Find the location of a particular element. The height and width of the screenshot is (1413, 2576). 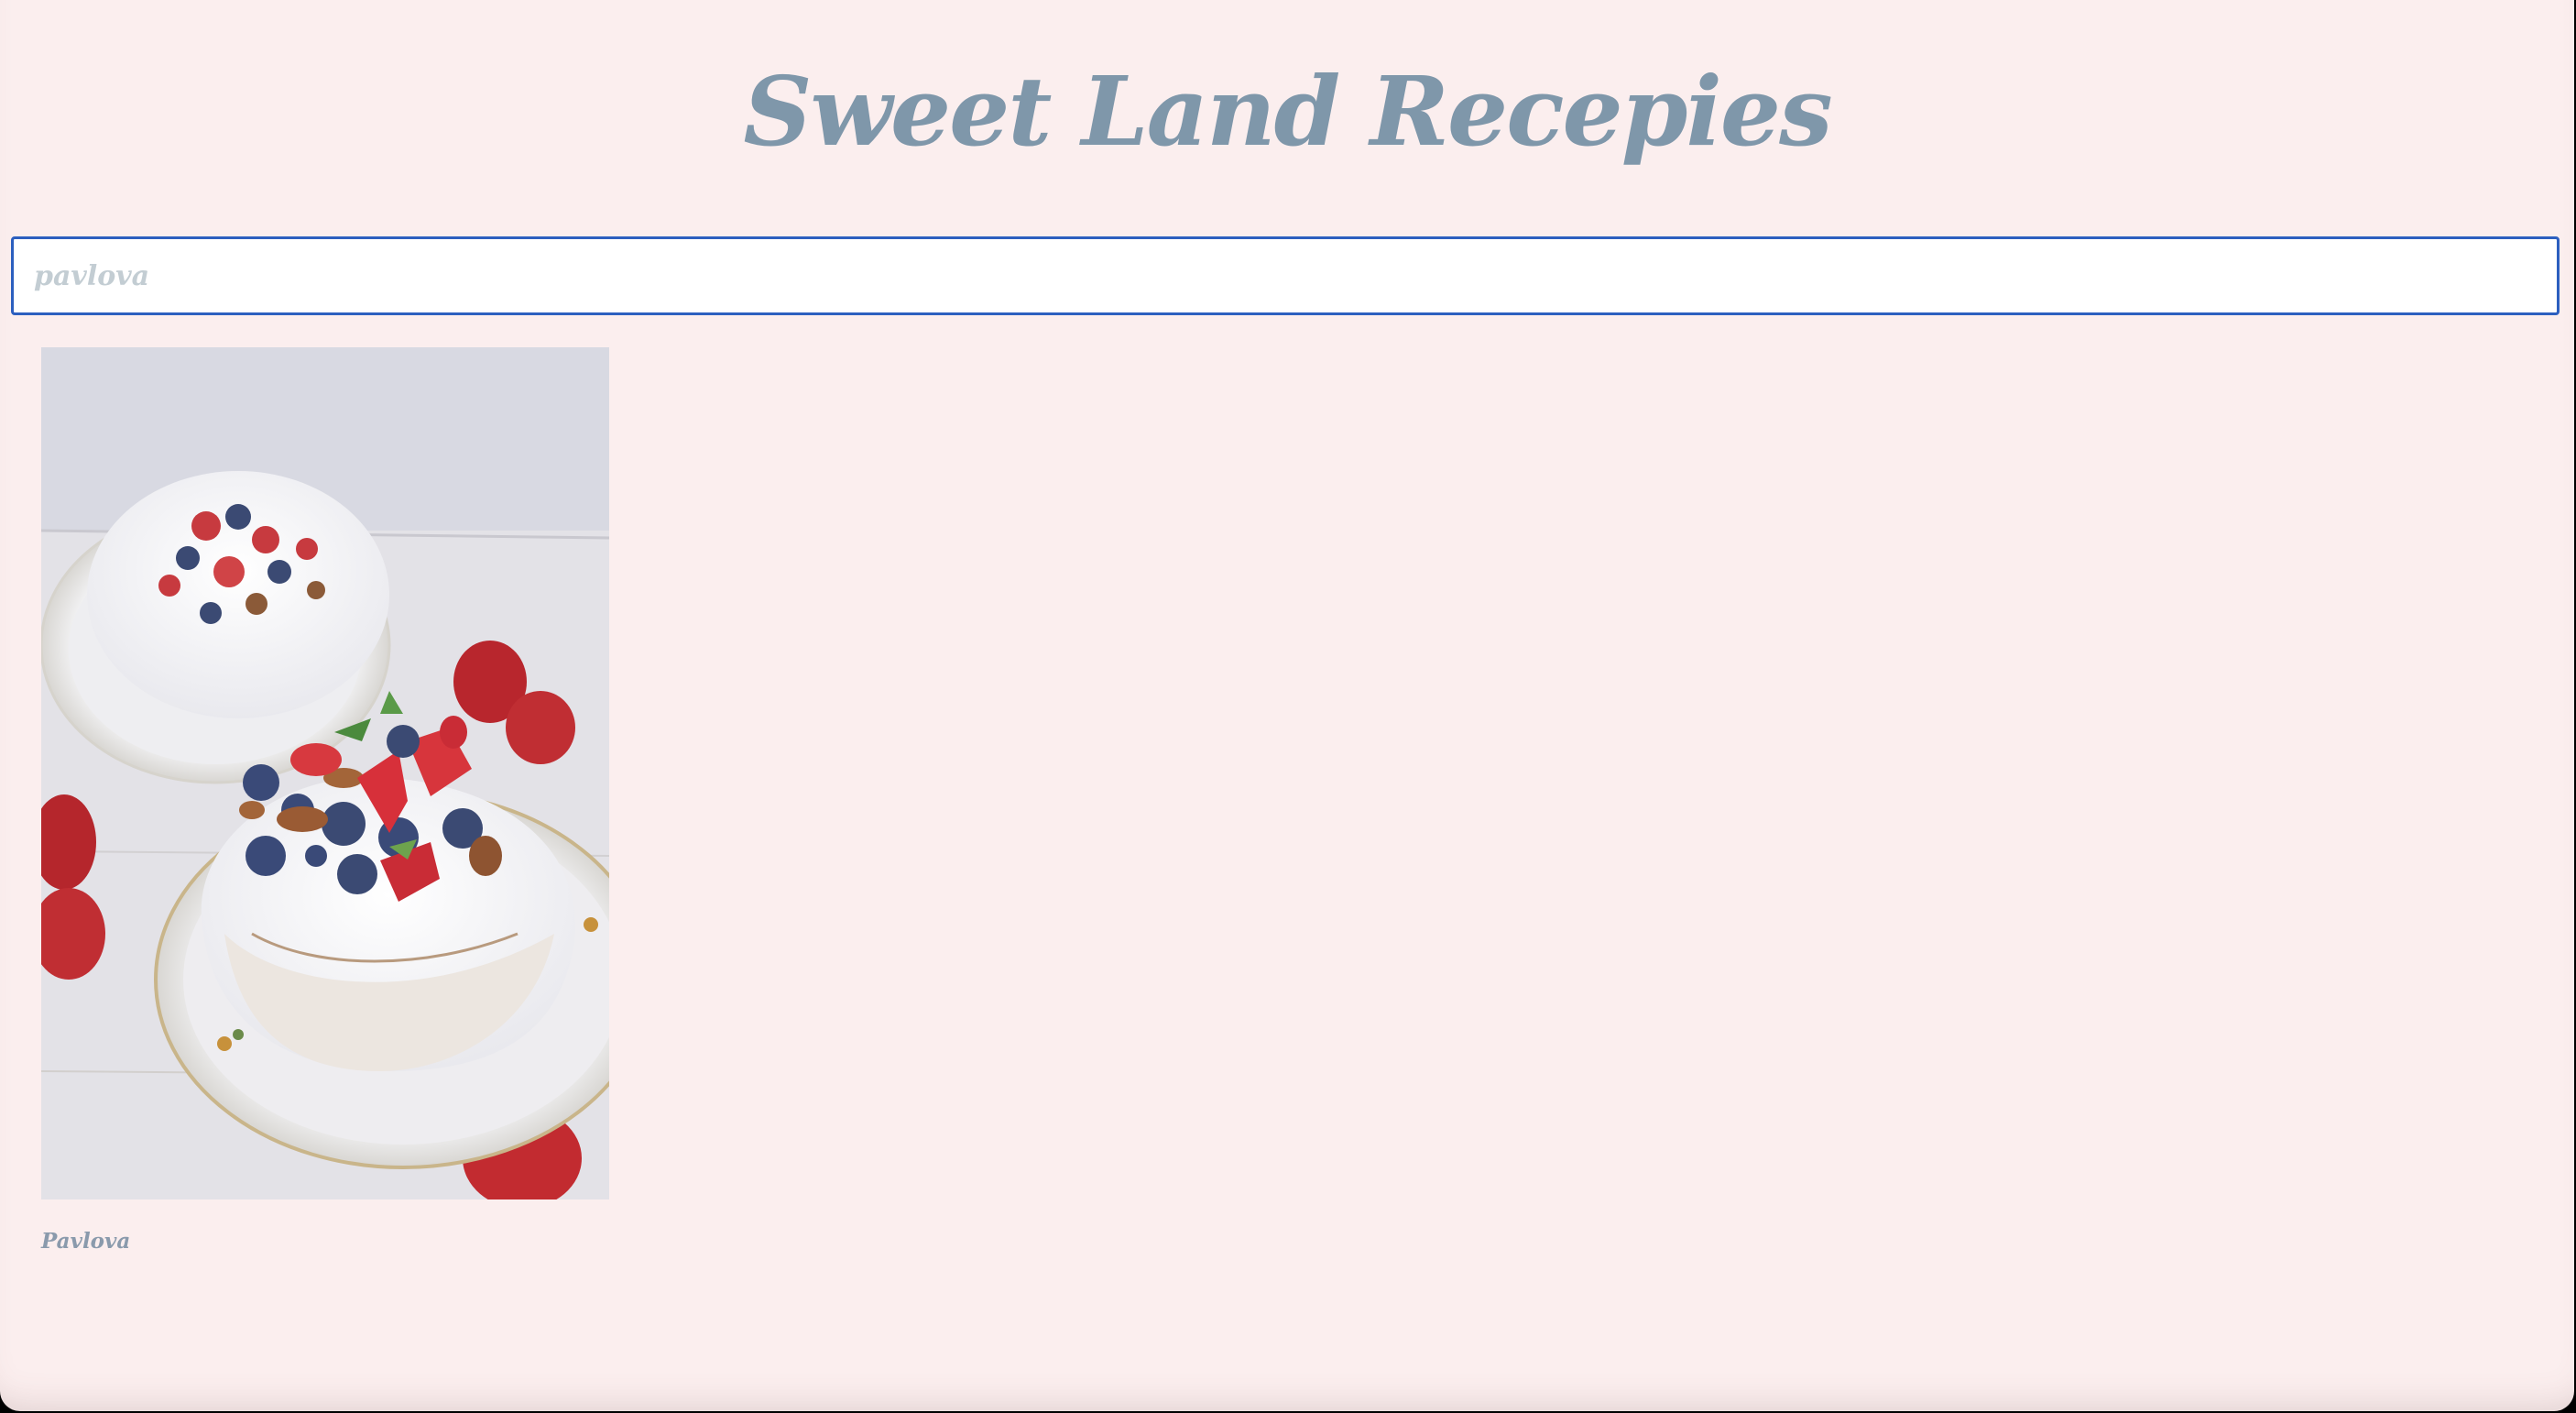

recipe-name: Pavlova is located at coordinates (325, 1241).